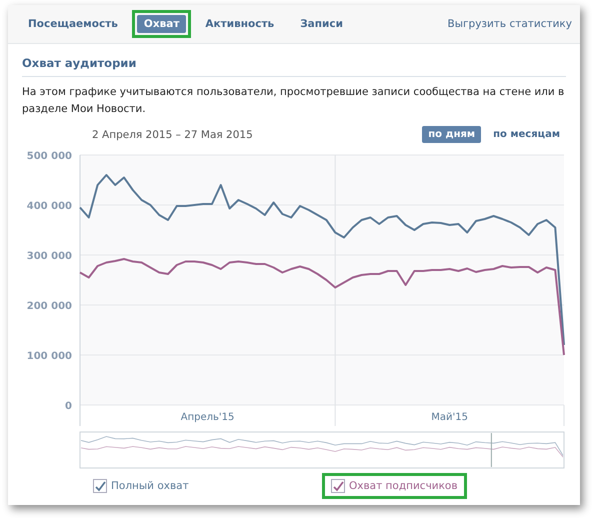 This screenshot has height=522, width=600. Describe the element at coordinates (526, 134) in the screenshot. I see `period-toggle: по месяцам` at that location.